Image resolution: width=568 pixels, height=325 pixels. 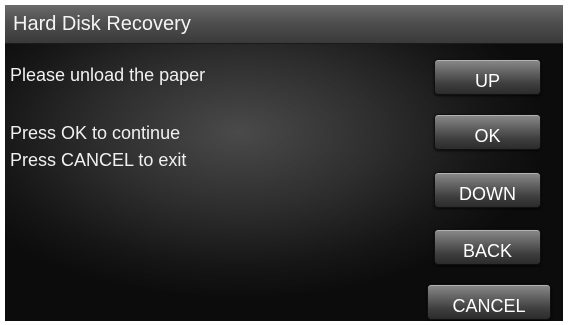 I want to click on cancel-button-label: CANCEL, so click(x=489, y=306).